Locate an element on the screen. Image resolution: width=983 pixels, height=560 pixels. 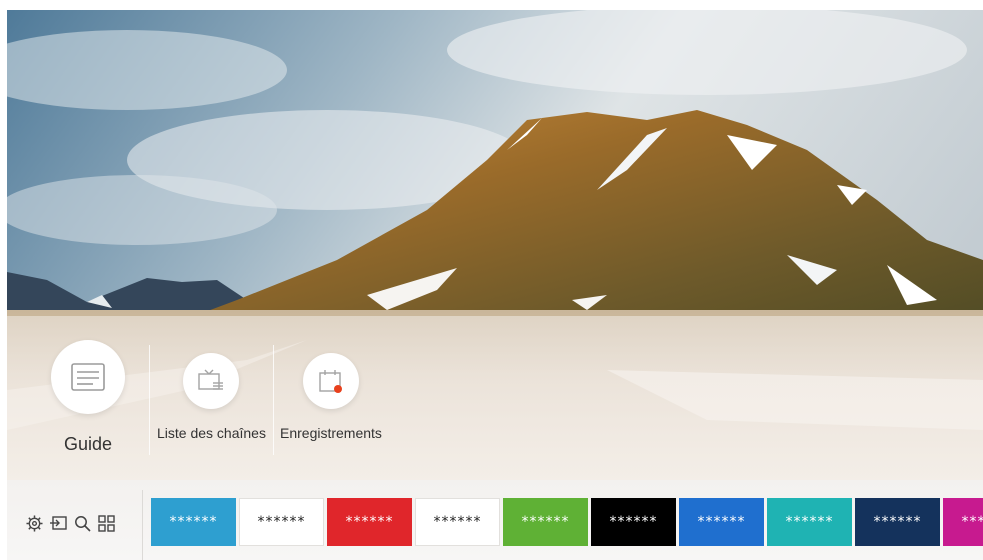
app-channel-list: Liste des chaînes is located at coordinates (211, 397).